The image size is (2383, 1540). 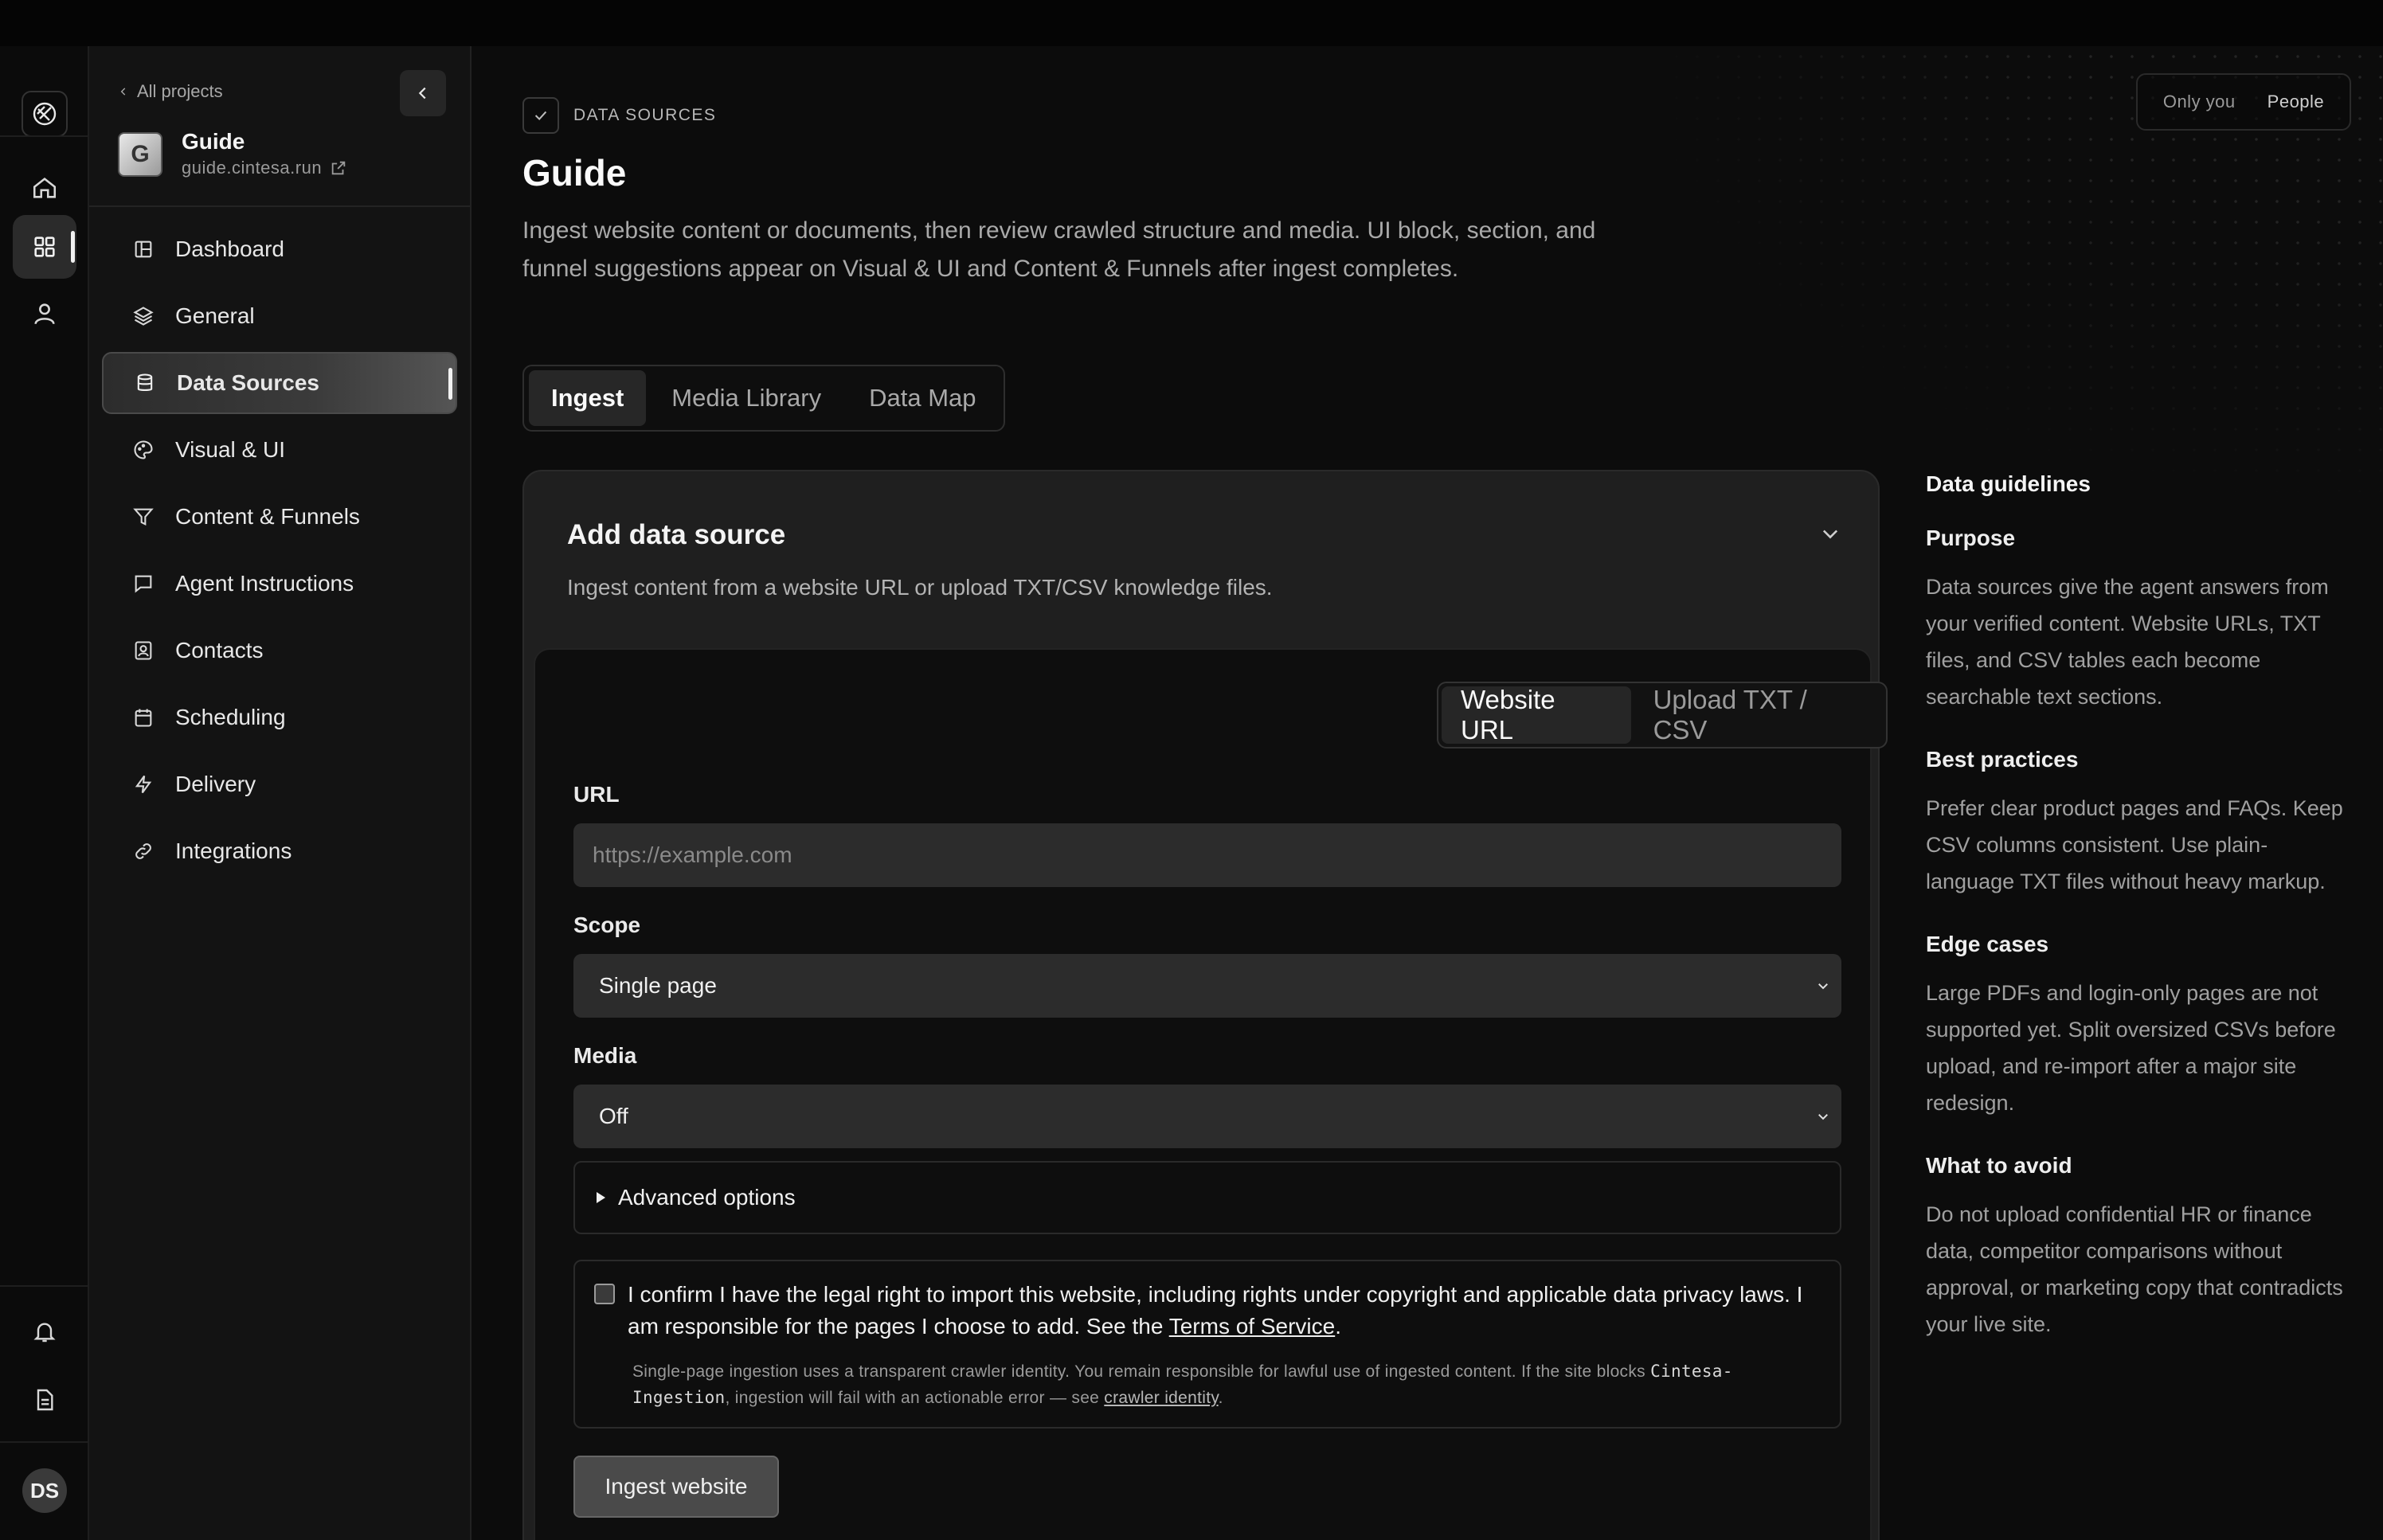 I want to click on guideline-heading: Best practices, so click(x=2002, y=759).